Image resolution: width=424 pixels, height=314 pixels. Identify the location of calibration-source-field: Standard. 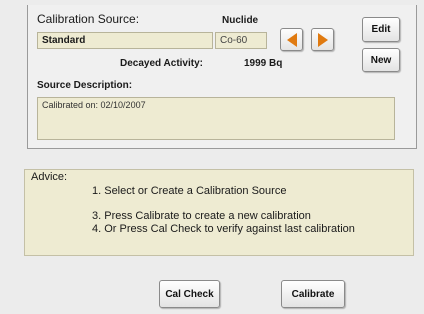
(125, 40).